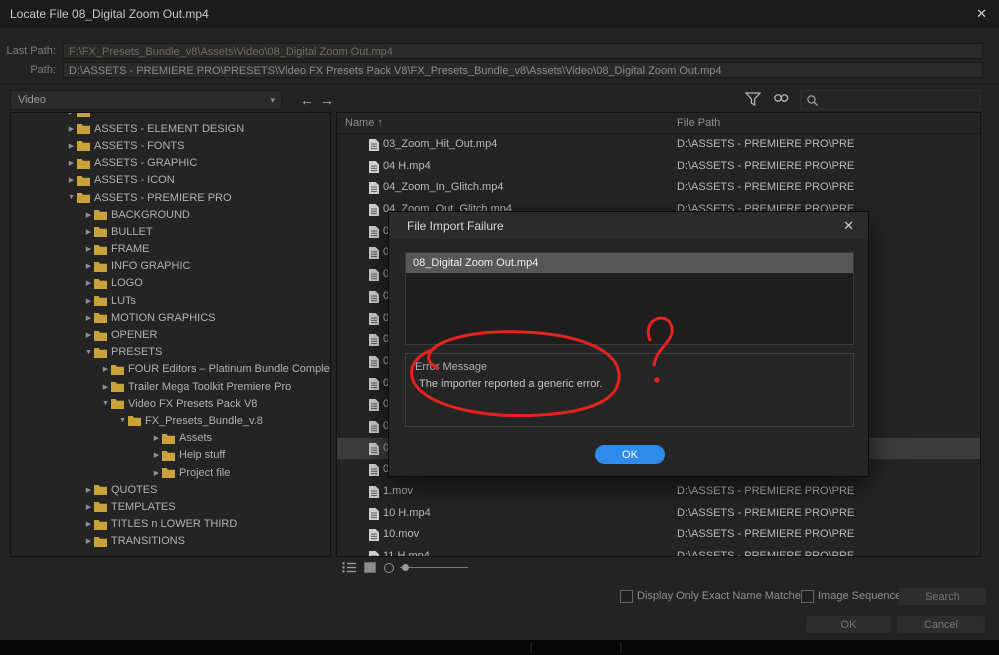  What do you see at coordinates (170, 249) in the screenshot?
I see `tree-item: ▶ FRAME` at bounding box center [170, 249].